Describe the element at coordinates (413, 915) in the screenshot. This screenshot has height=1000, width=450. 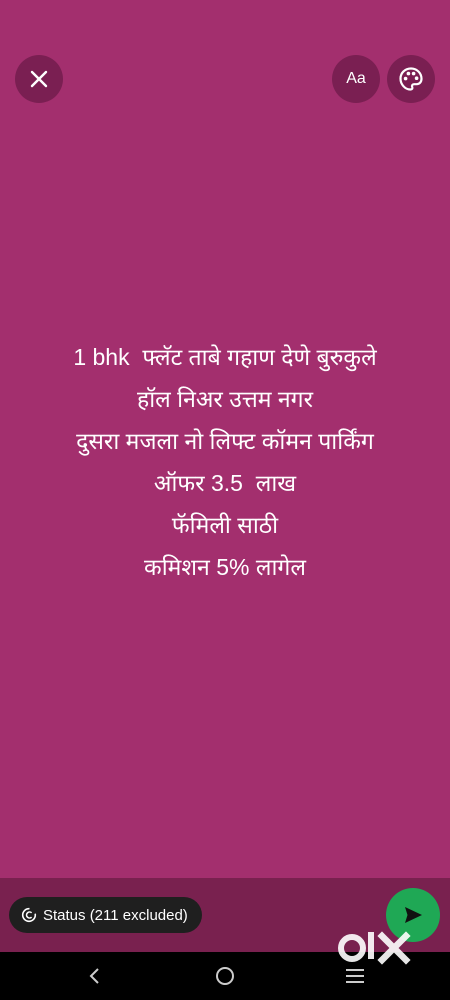
I see `send-icon` at that location.